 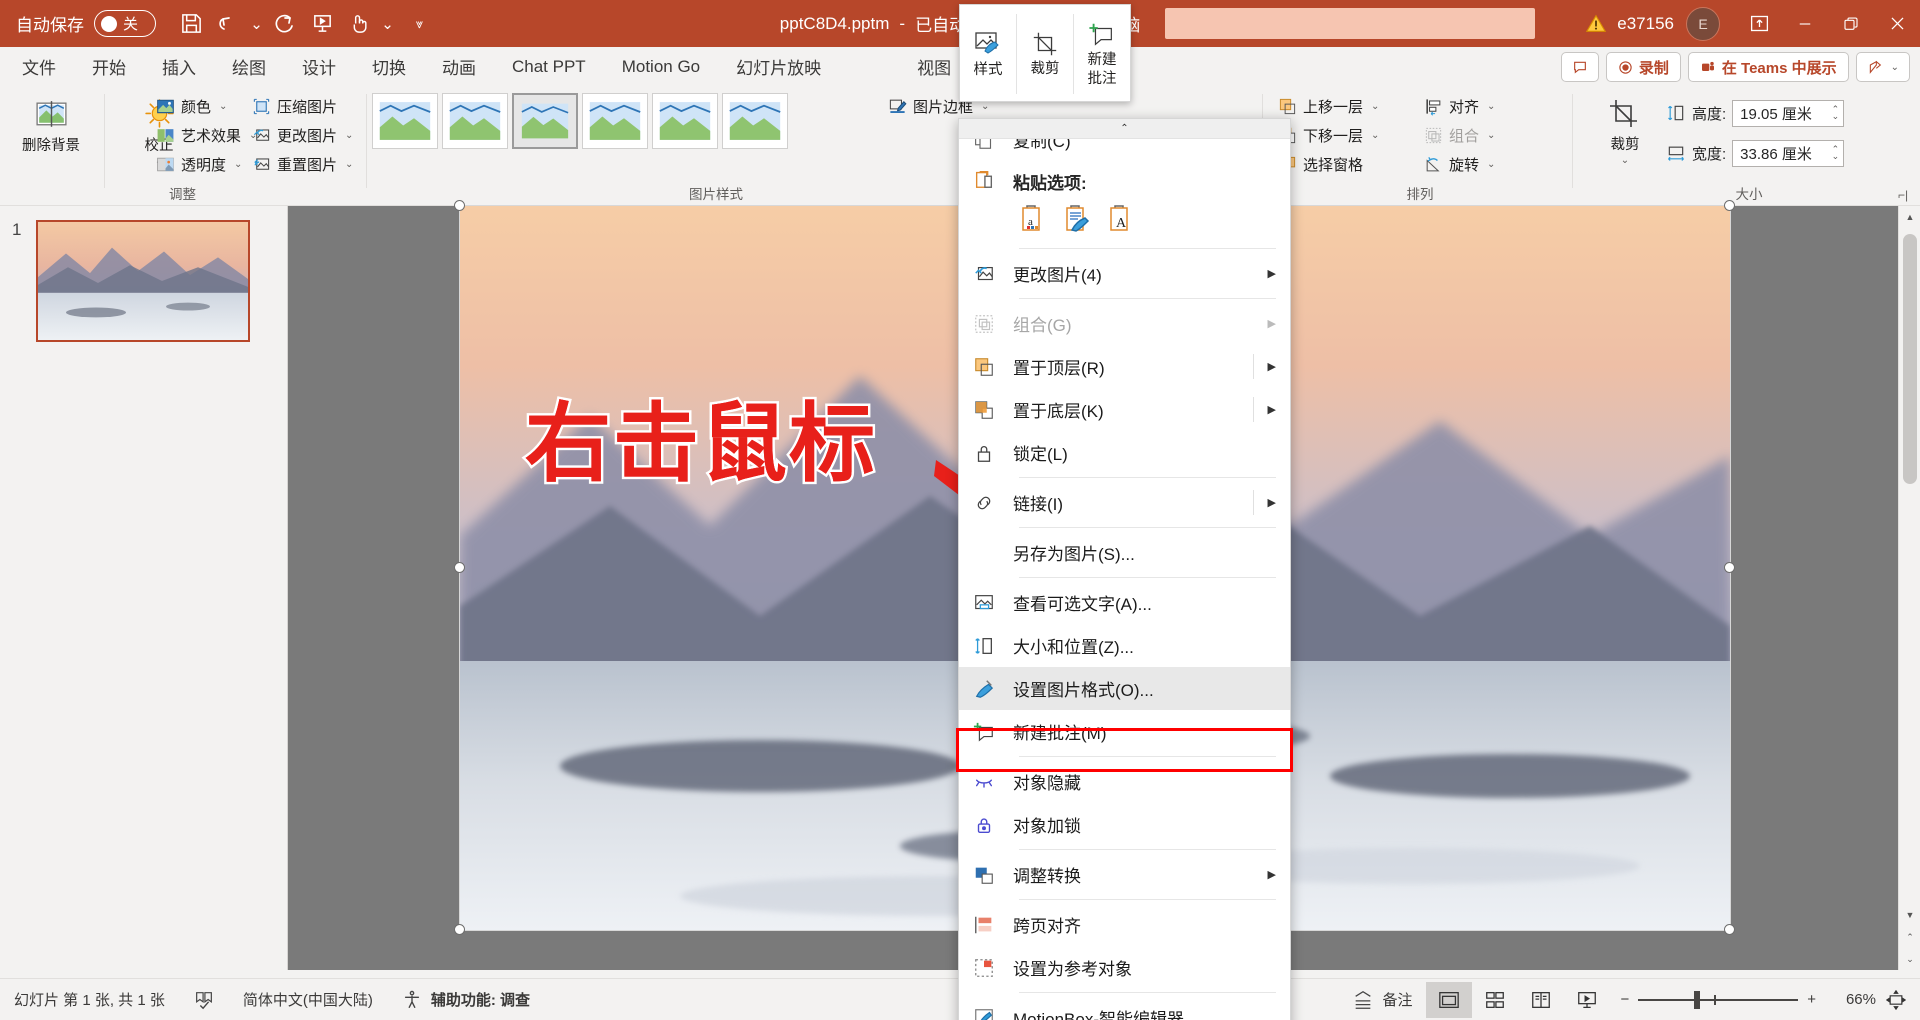 I want to click on size-dialog-launcher-icon: ⌐|, so click(x=1906, y=196).